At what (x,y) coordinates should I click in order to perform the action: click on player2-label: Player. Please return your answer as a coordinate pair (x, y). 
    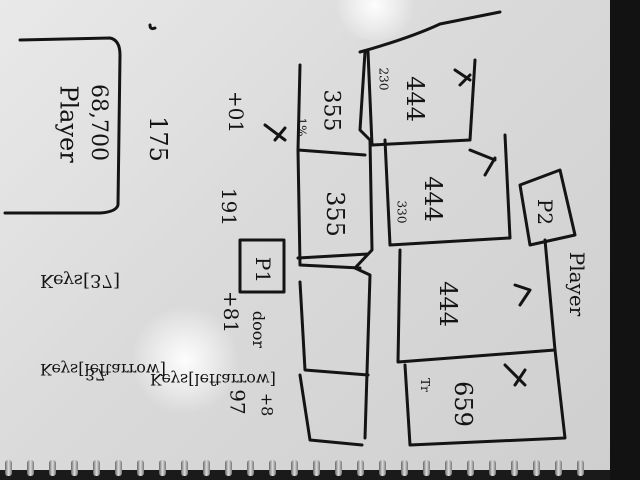
    Looking at the image, I should click on (577, 284).